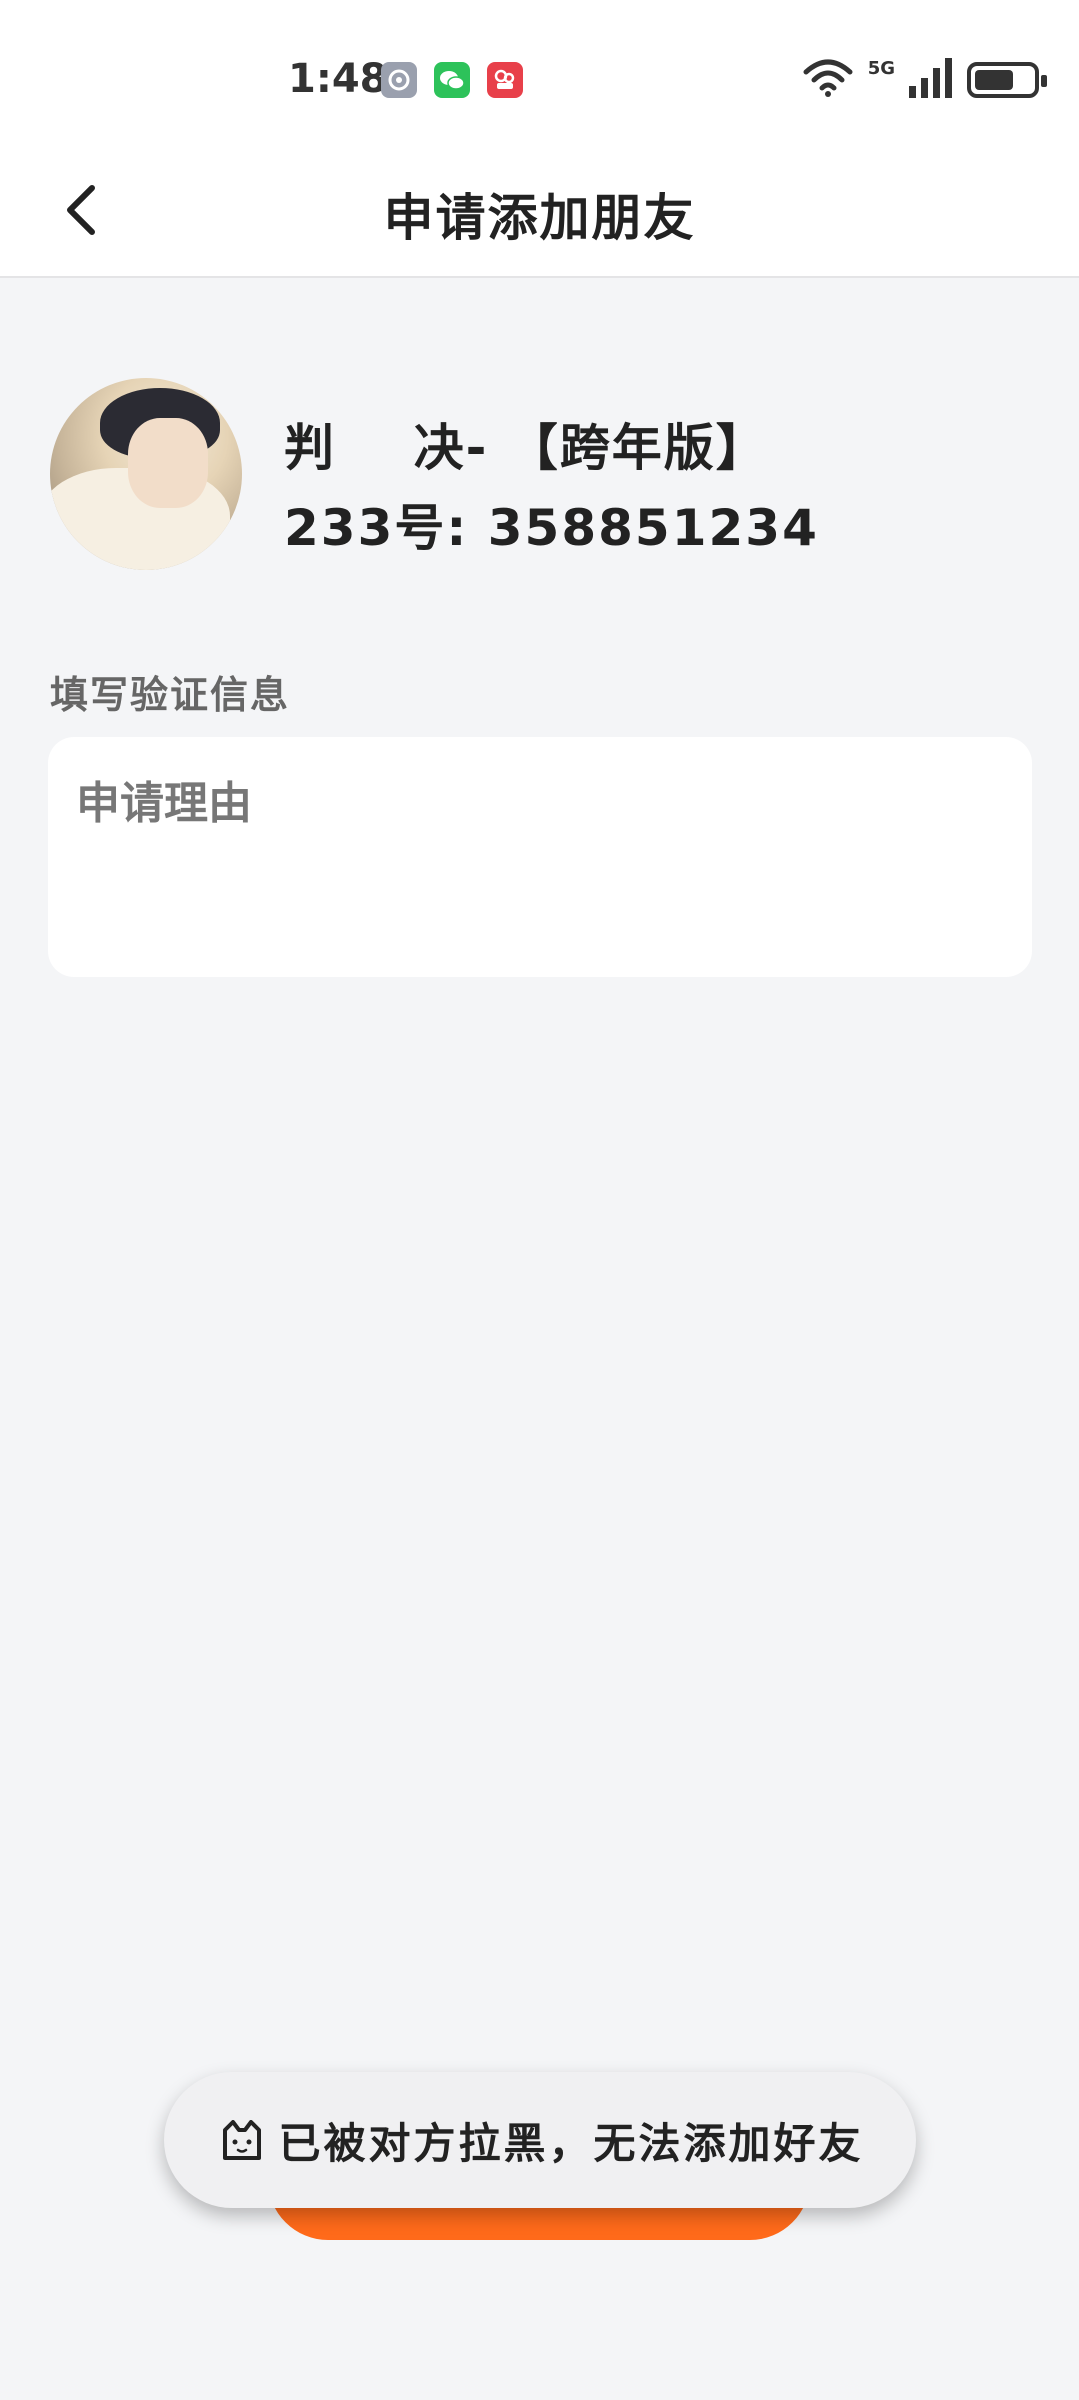 Image resolution: width=1079 pixels, height=2400 pixels. I want to click on toast-text: 已被对方拉黑，无法添加好友, so click(571, 2143).